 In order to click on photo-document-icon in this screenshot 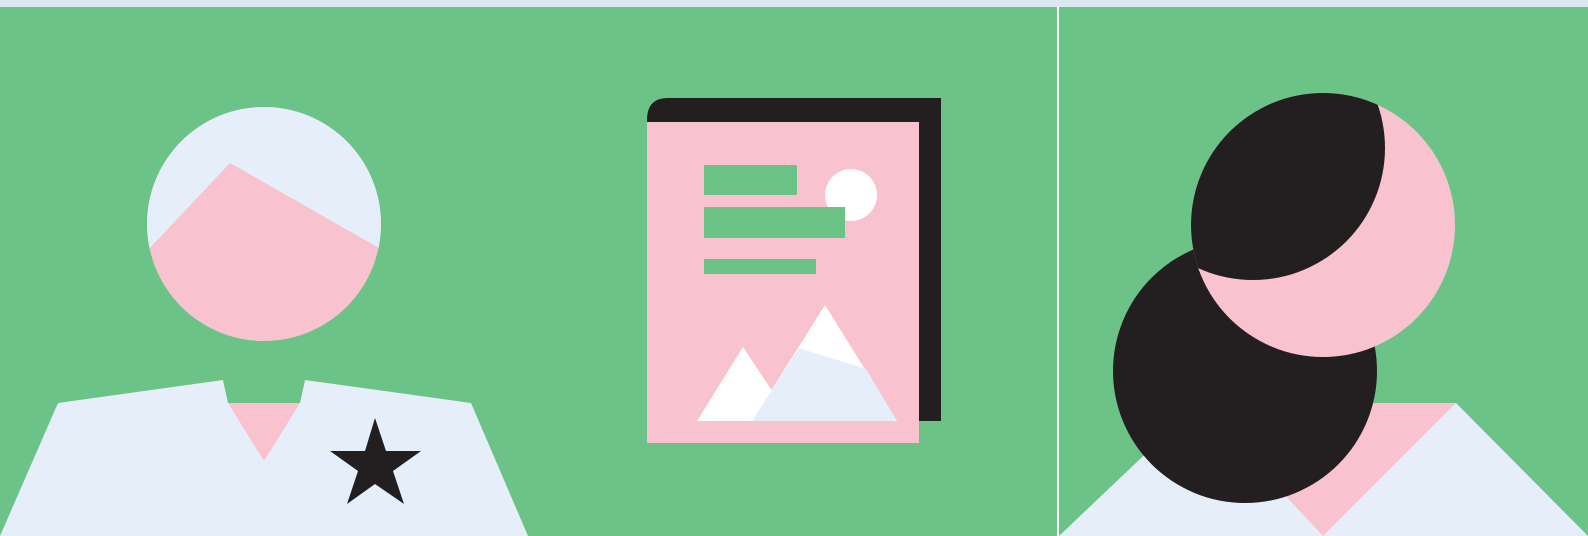, I will do `click(794, 270)`.